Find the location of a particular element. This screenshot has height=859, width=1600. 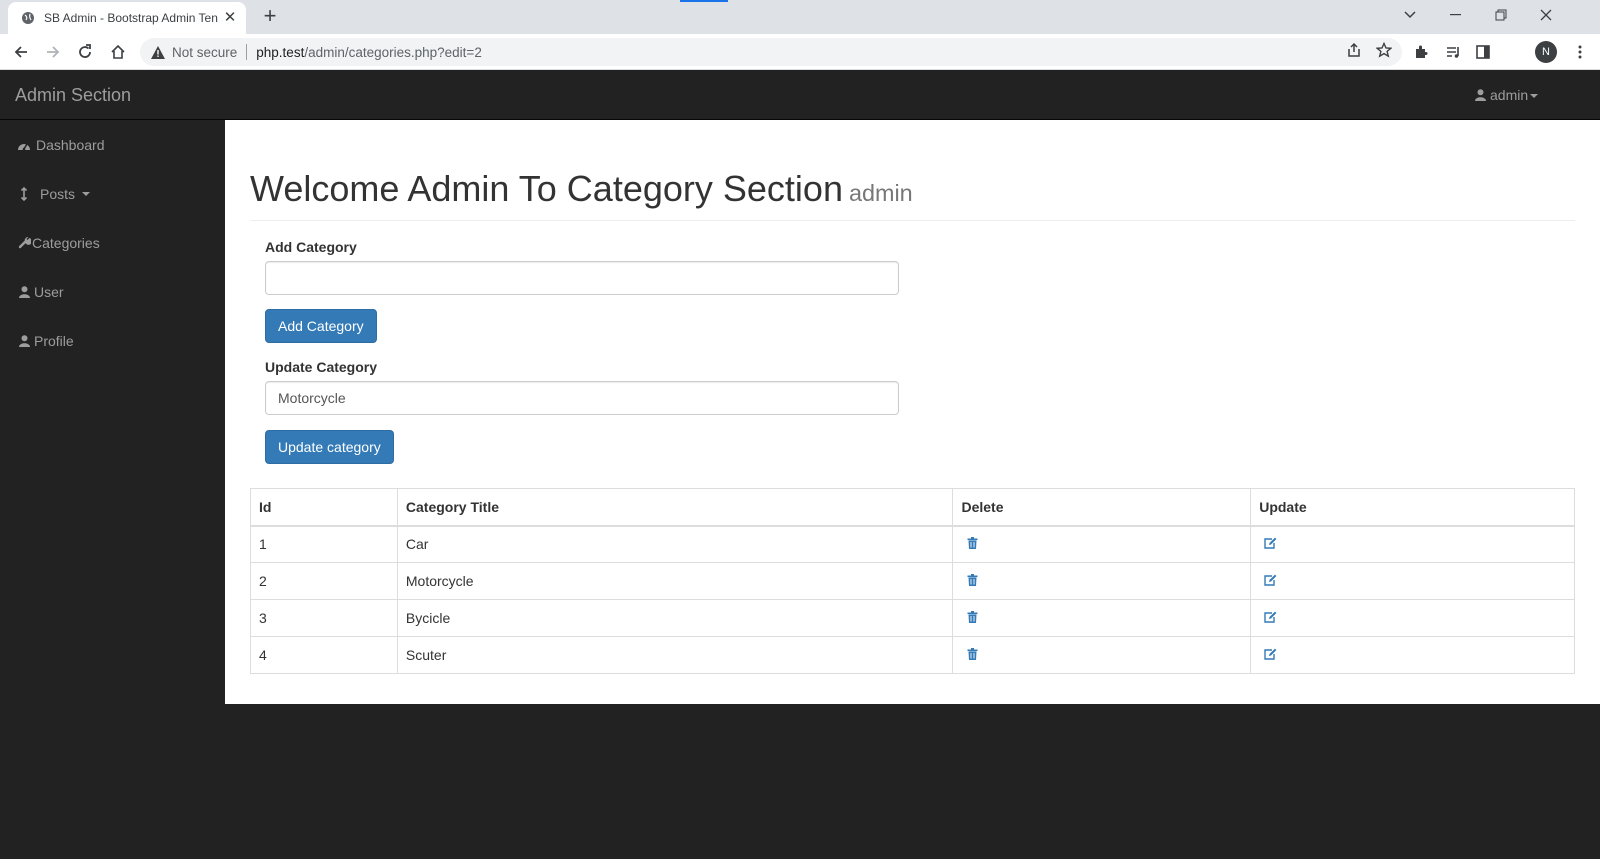

sidebar-item-categories: Categories is located at coordinates (112, 242).